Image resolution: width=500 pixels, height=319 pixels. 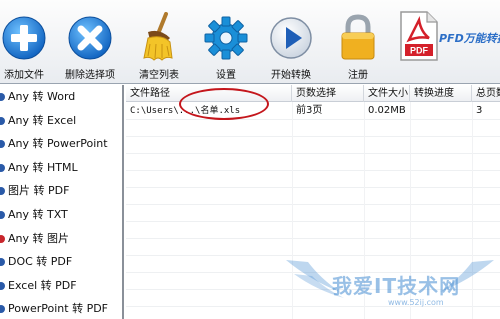 I want to click on sidebar-item-any-to-html: Any 转 HTML, so click(x=61, y=168).